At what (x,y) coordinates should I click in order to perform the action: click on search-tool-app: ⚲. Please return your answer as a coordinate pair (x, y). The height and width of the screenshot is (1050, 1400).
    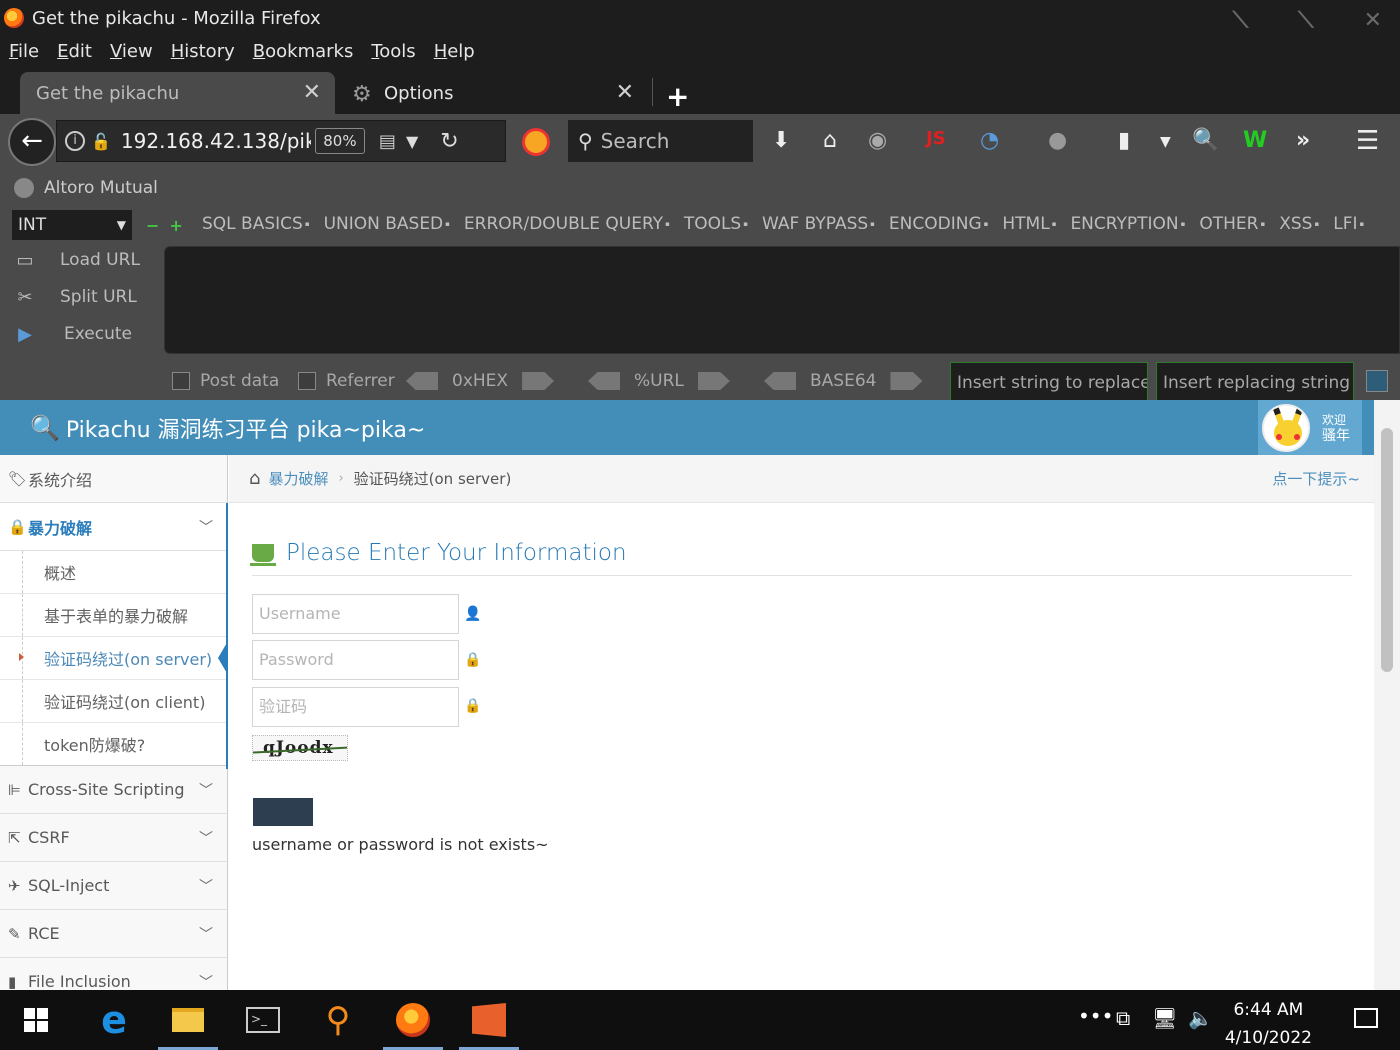
    Looking at the image, I should click on (338, 1020).